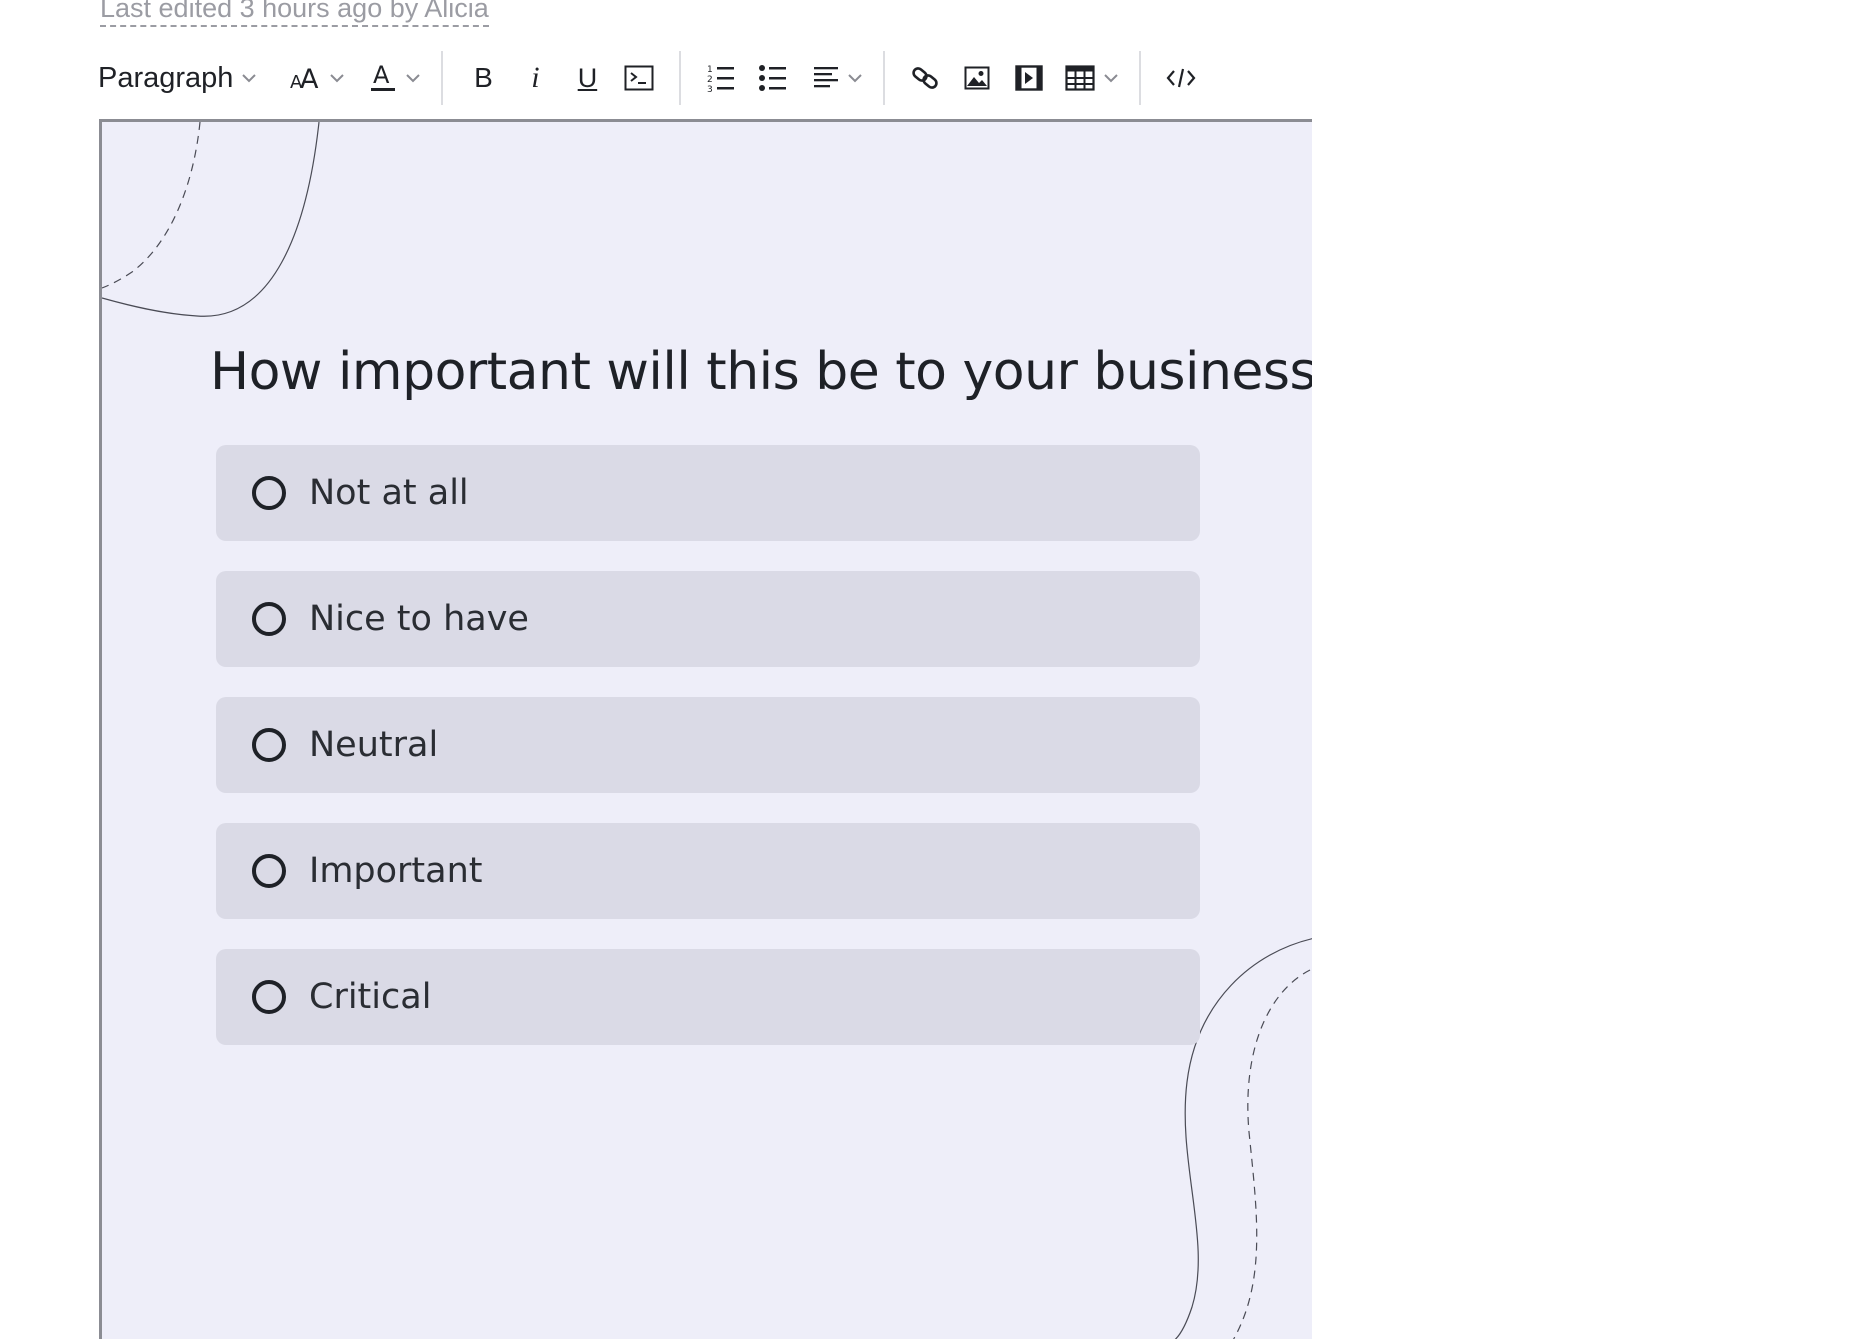 The height and width of the screenshot is (1339, 1870). I want to click on editor-toolbar: Paragraph A A A B i U 1 2 3, so click(652, 78).